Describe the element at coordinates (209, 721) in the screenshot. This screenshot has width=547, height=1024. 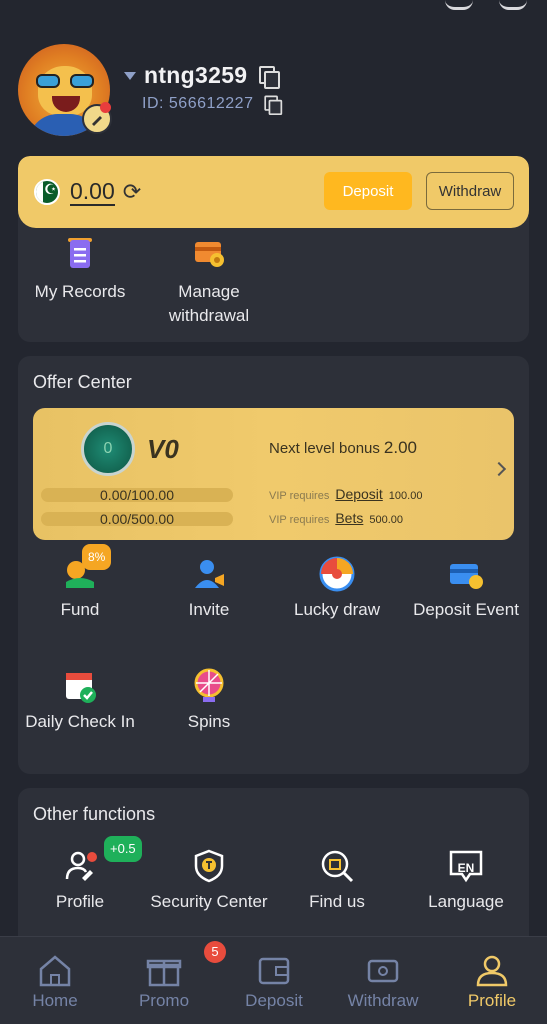
I see `spins-label: Spins` at that location.